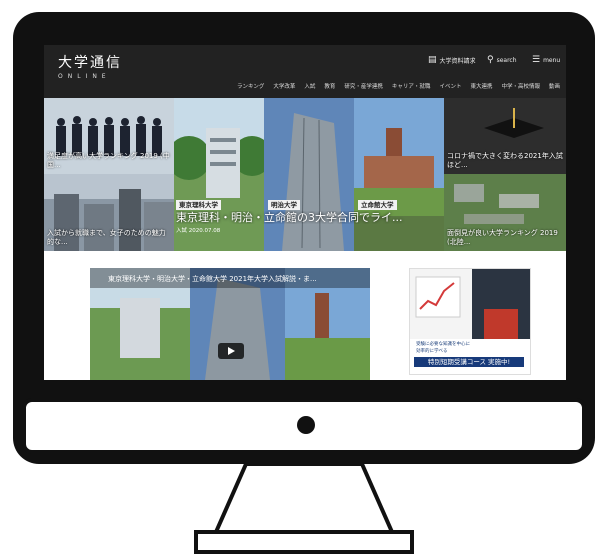 The height and width of the screenshot is (556, 608). I want to click on menu-button: ☰ menu, so click(546, 60).